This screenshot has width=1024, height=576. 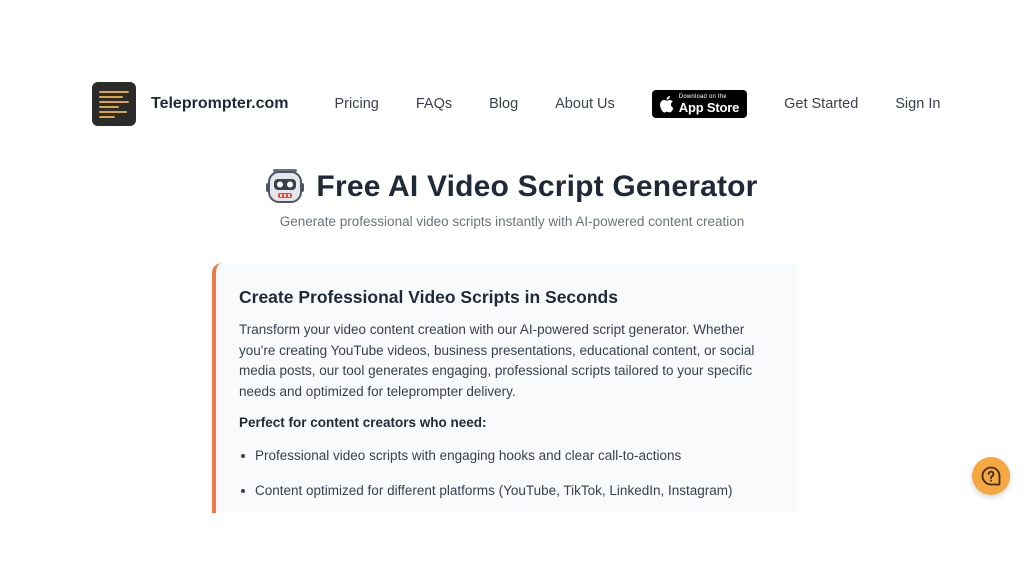 What do you see at coordinates (114, 104) in the screenshot?
I see `logo-icon` at bounding box center [114, 104].